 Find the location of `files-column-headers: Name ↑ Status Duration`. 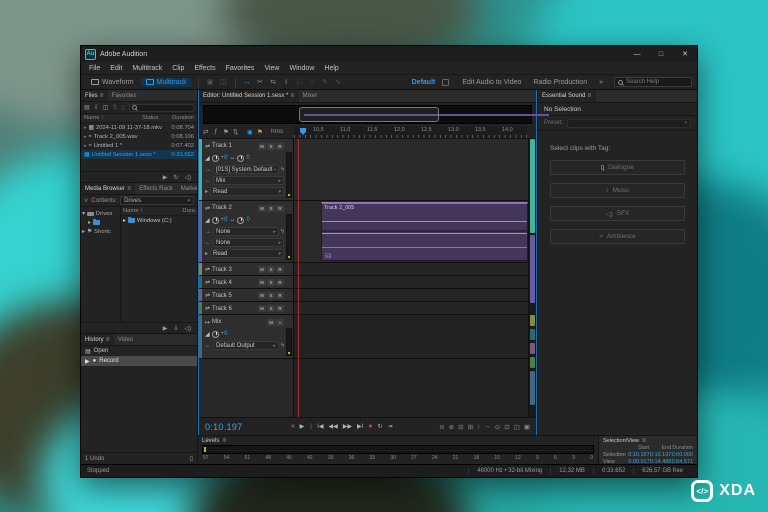

files-column-headers: Name ↑ Status Duration is located at coordinates (139, 118).